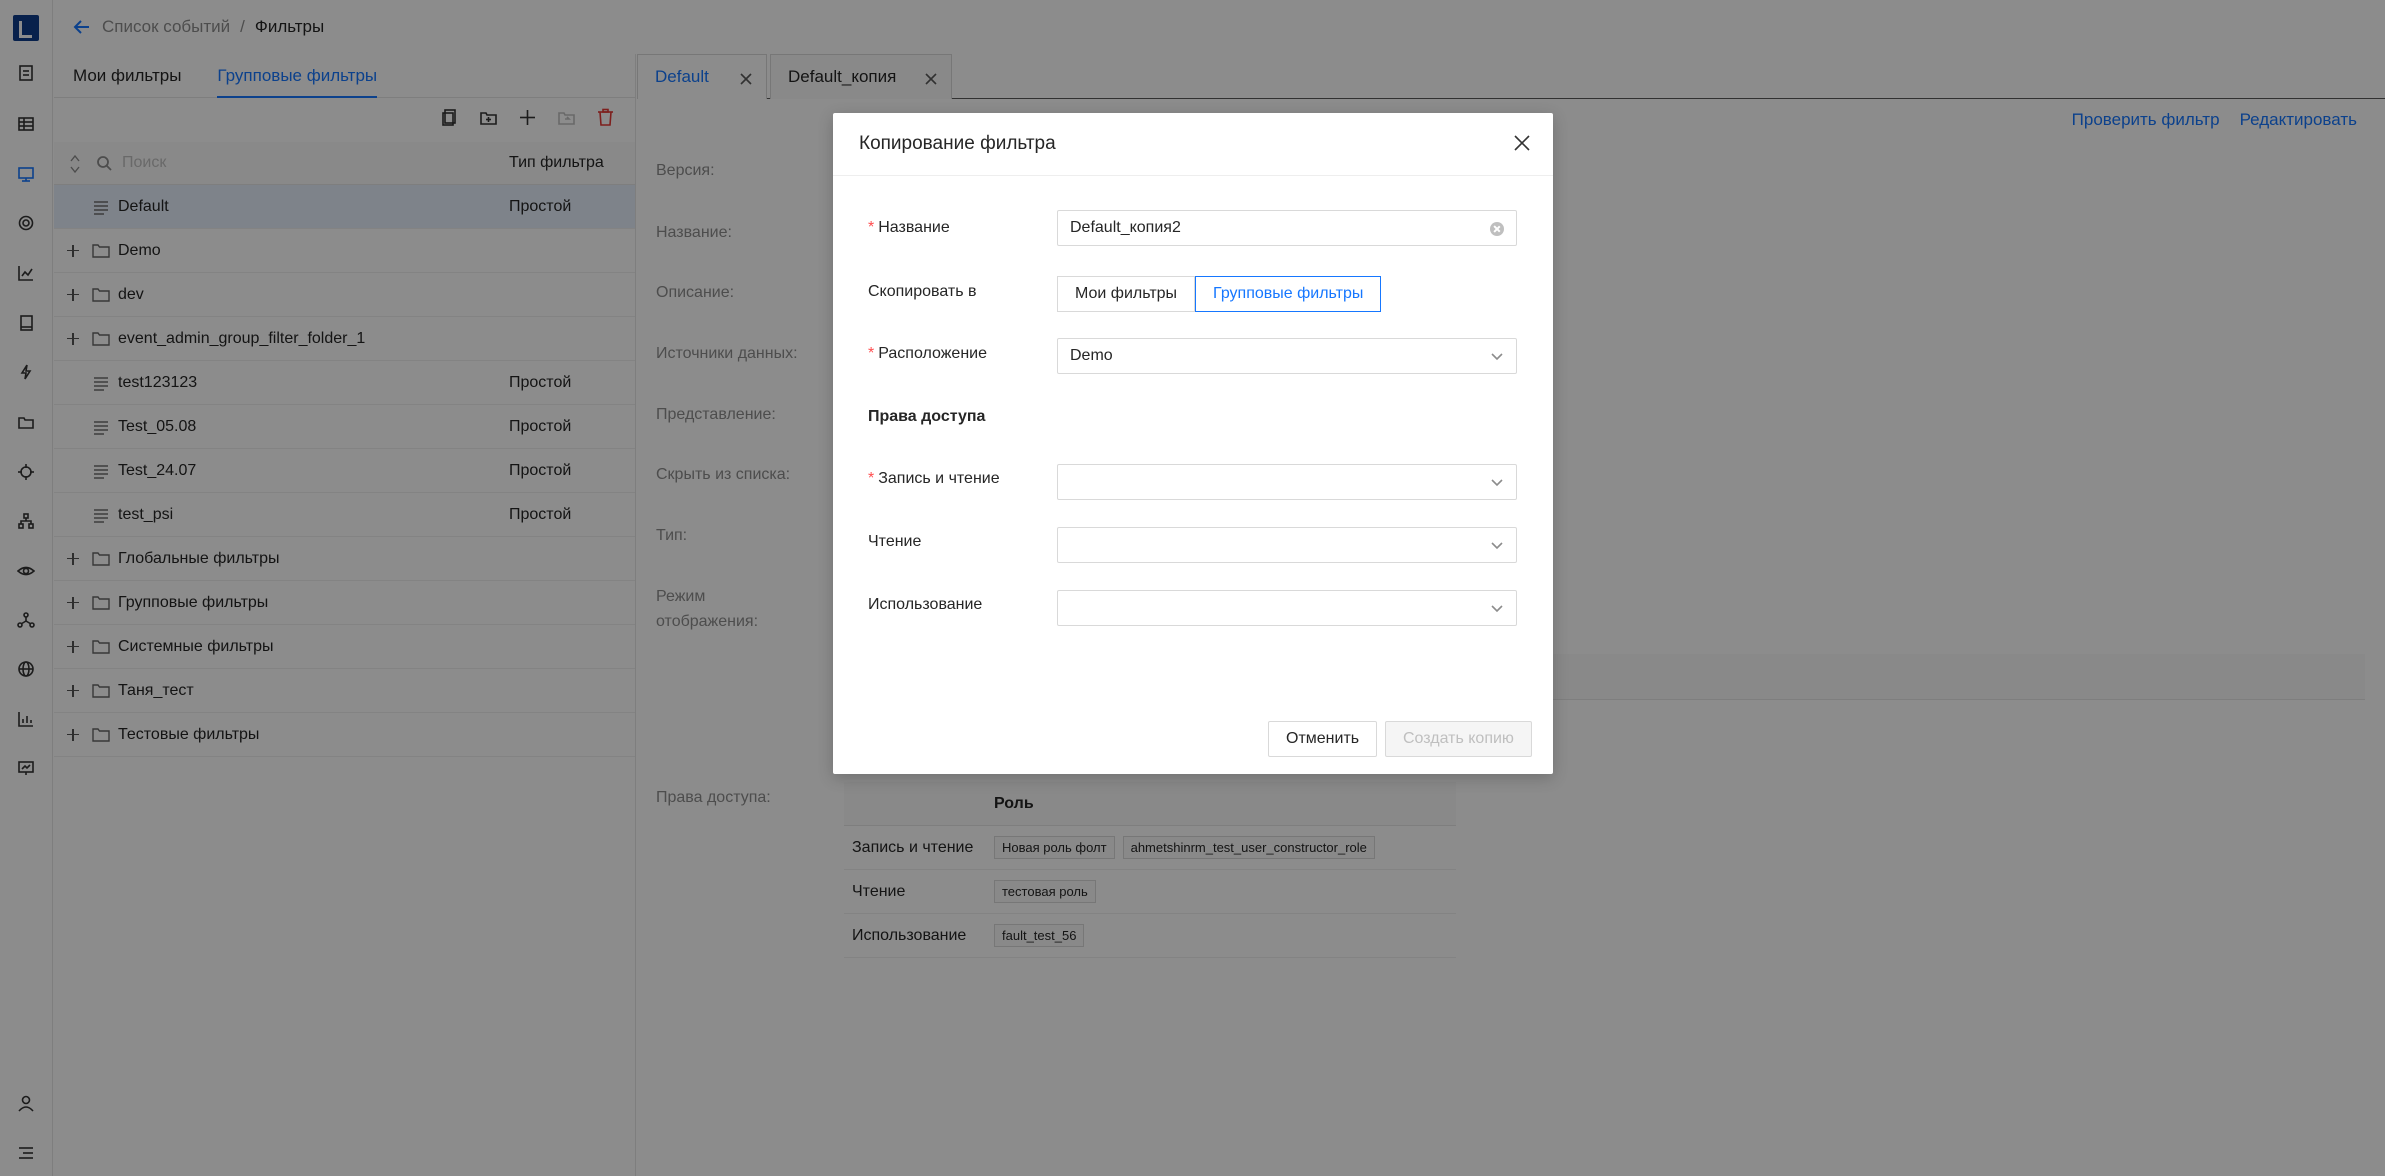 The height and width of the screenshot is (1176, 2385). Describe the element at coordinates (922, 291) in the screenshot. I see `copy-to-label: Скопировать в` at that location.